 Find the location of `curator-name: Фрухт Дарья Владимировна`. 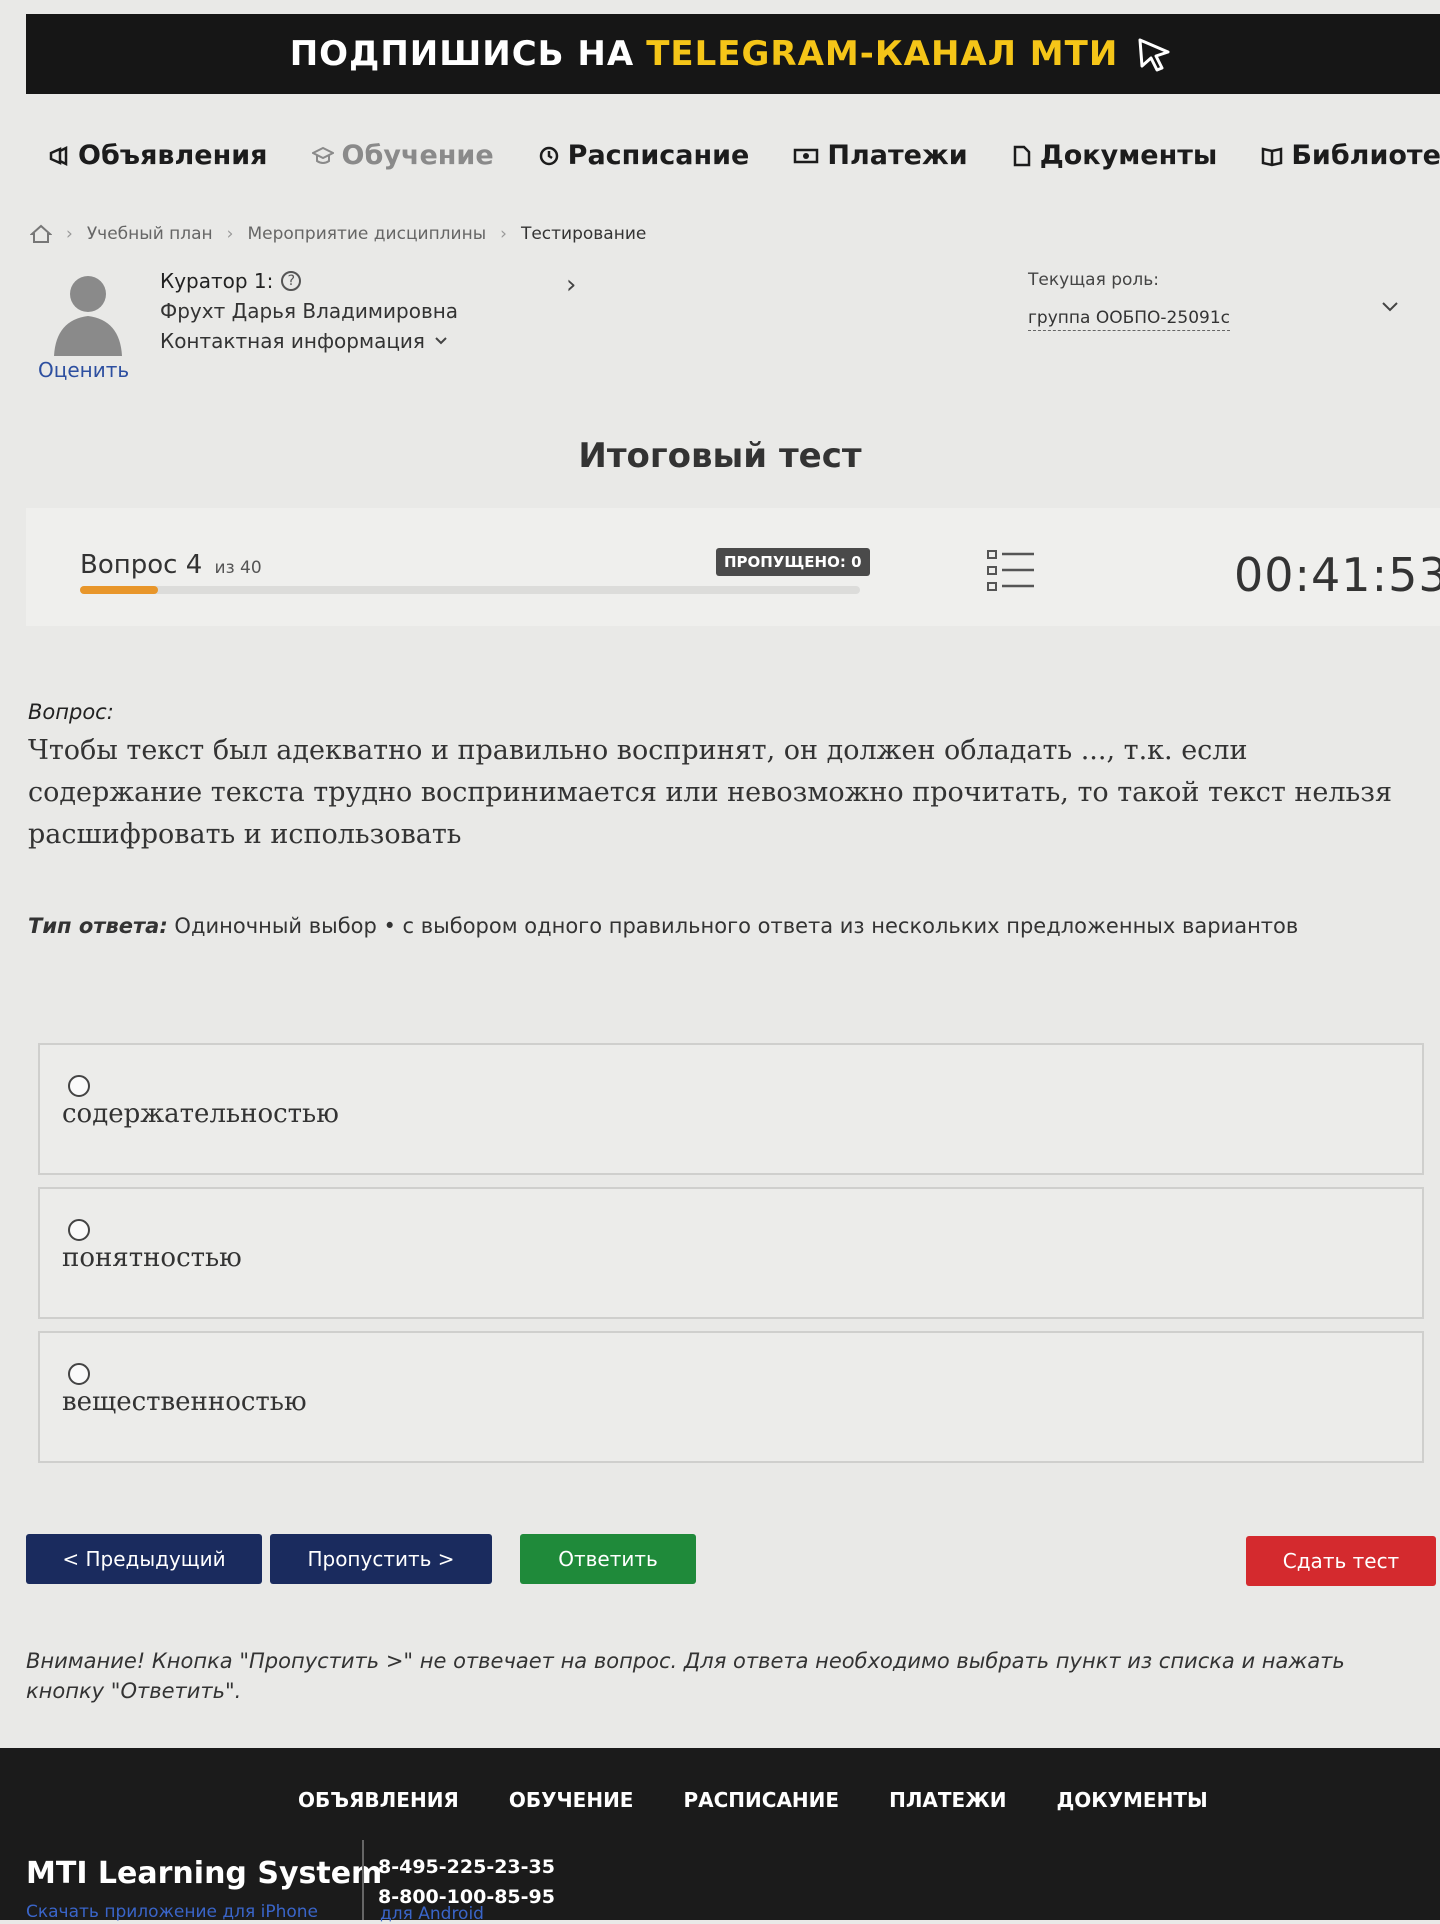

curator-name: Фрухт Дарья Владимировна is located at coordinates (309, 311).